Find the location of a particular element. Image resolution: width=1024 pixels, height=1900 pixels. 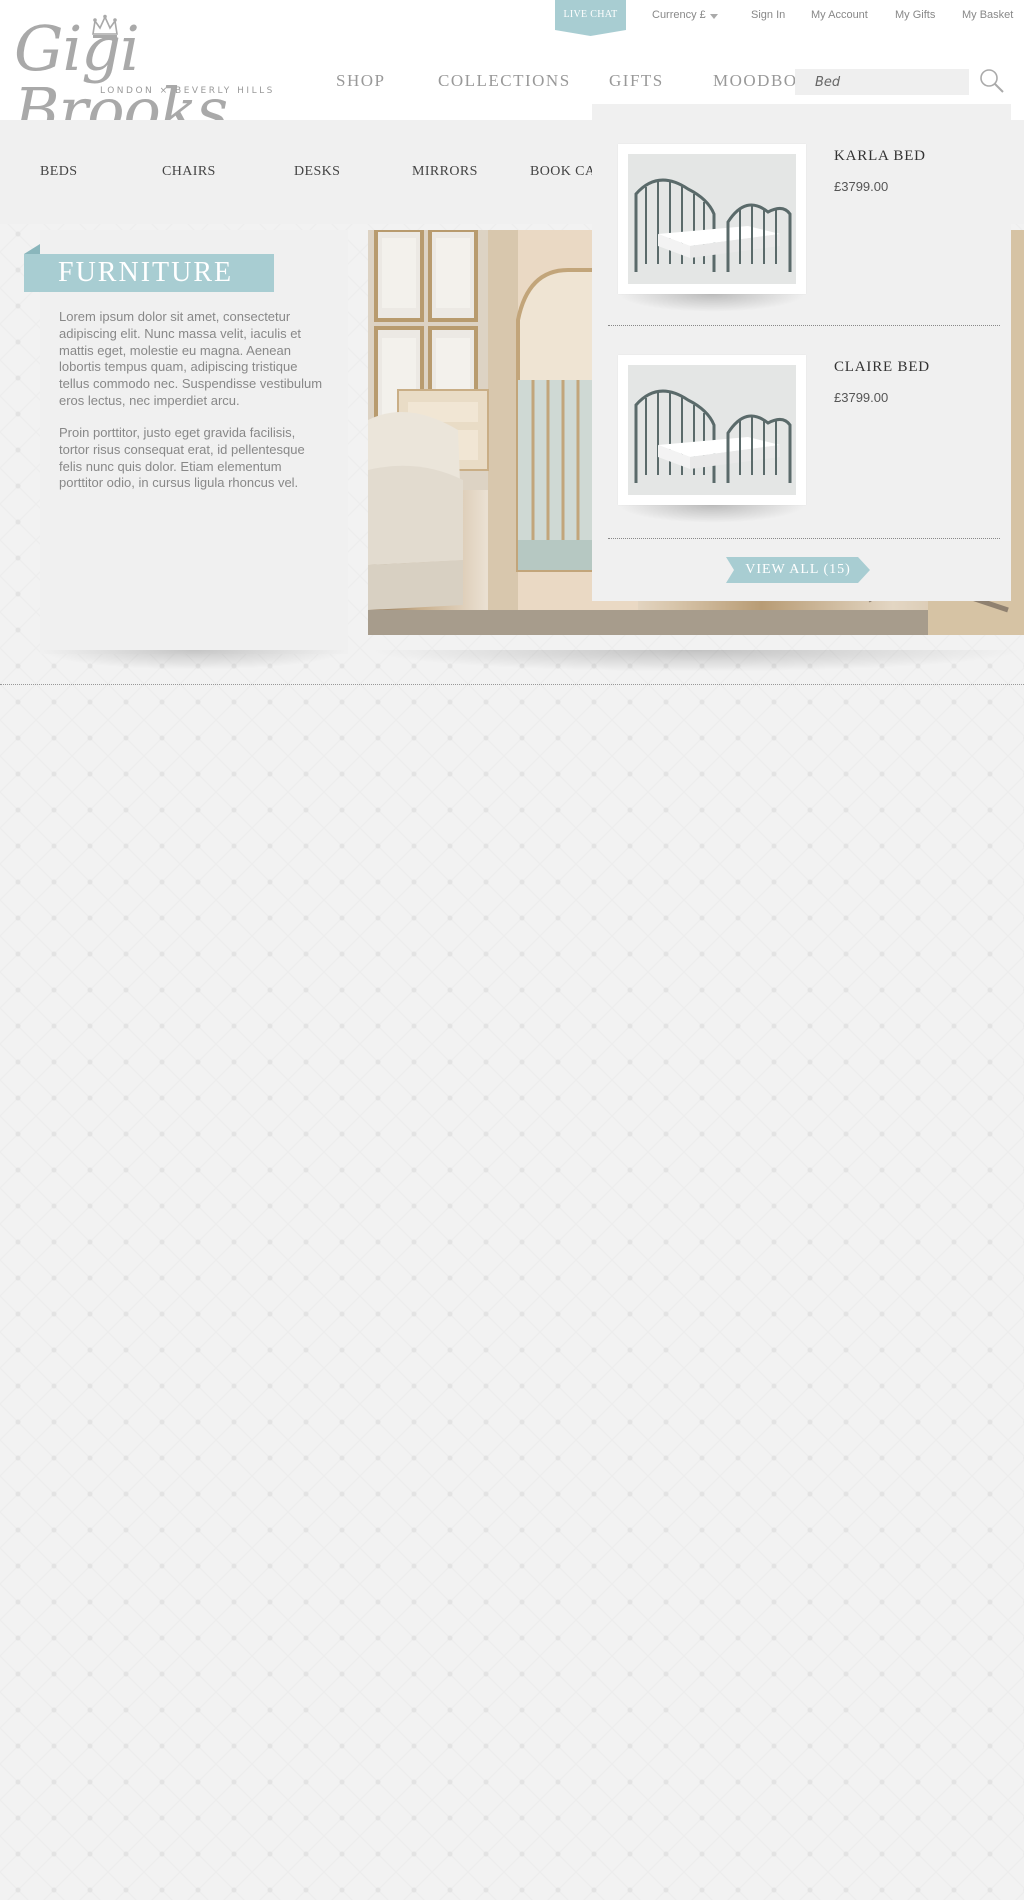

subnav-desks: DESKS is located at coordinates (317, 172).